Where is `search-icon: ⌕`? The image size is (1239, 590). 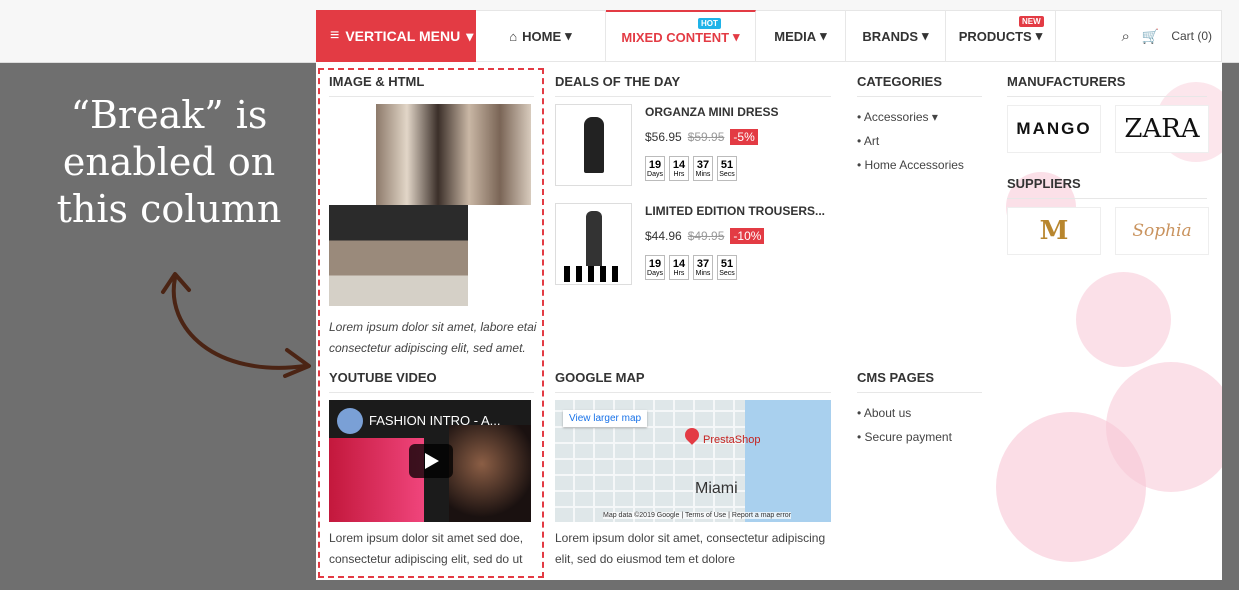
search-icon: ⌕ is located at coordinates (1125, 36).